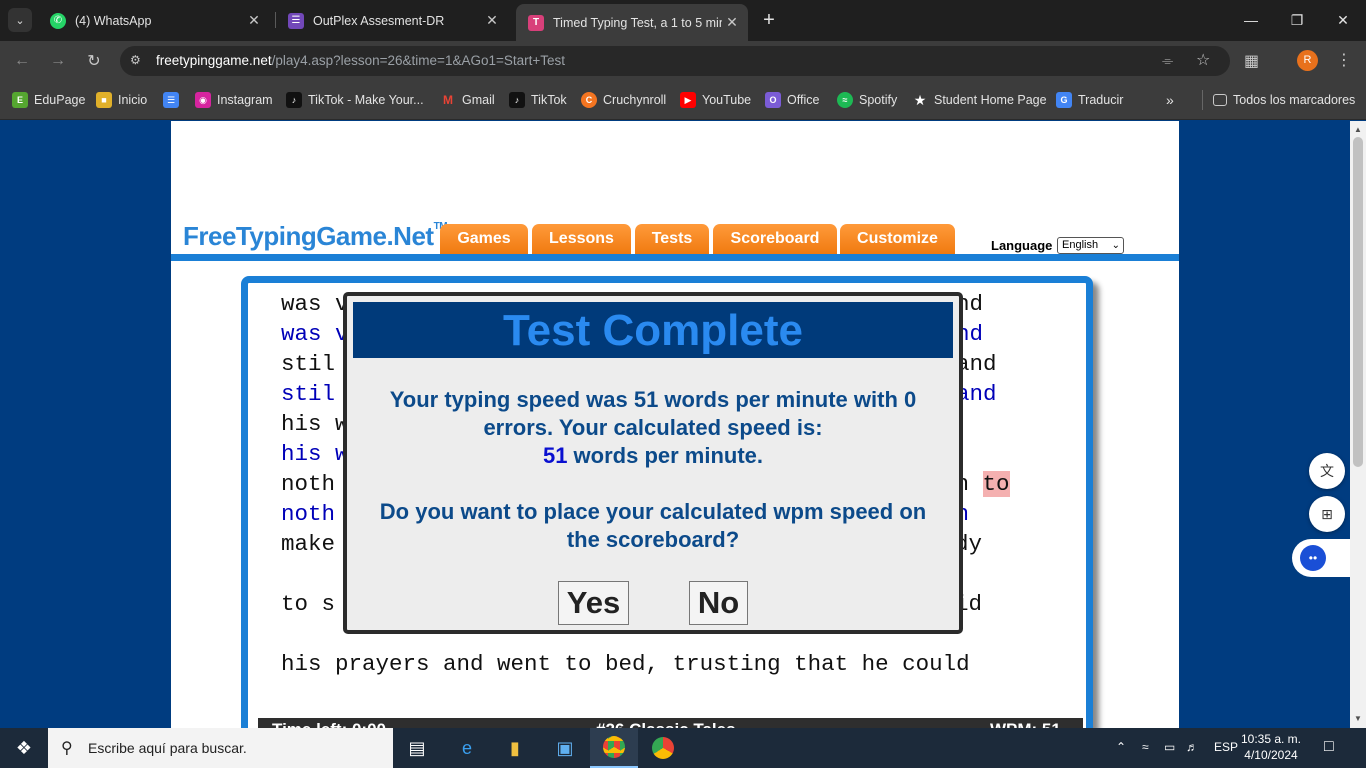 This screenshot has width=1366, height=768. What do you see at coordinates (1169, 747) in the screenshot?
I see `battery-icon: ▭` at bounding box center [1169, 747].